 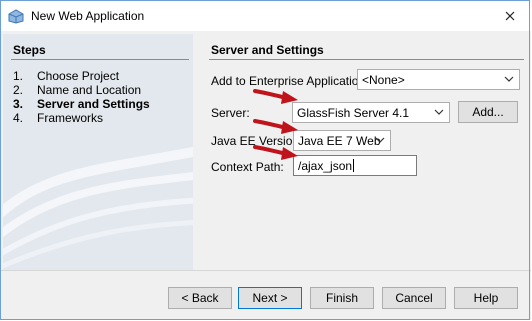 I want to click on annotation-arrow-context-path, so click(x=275, y=152).